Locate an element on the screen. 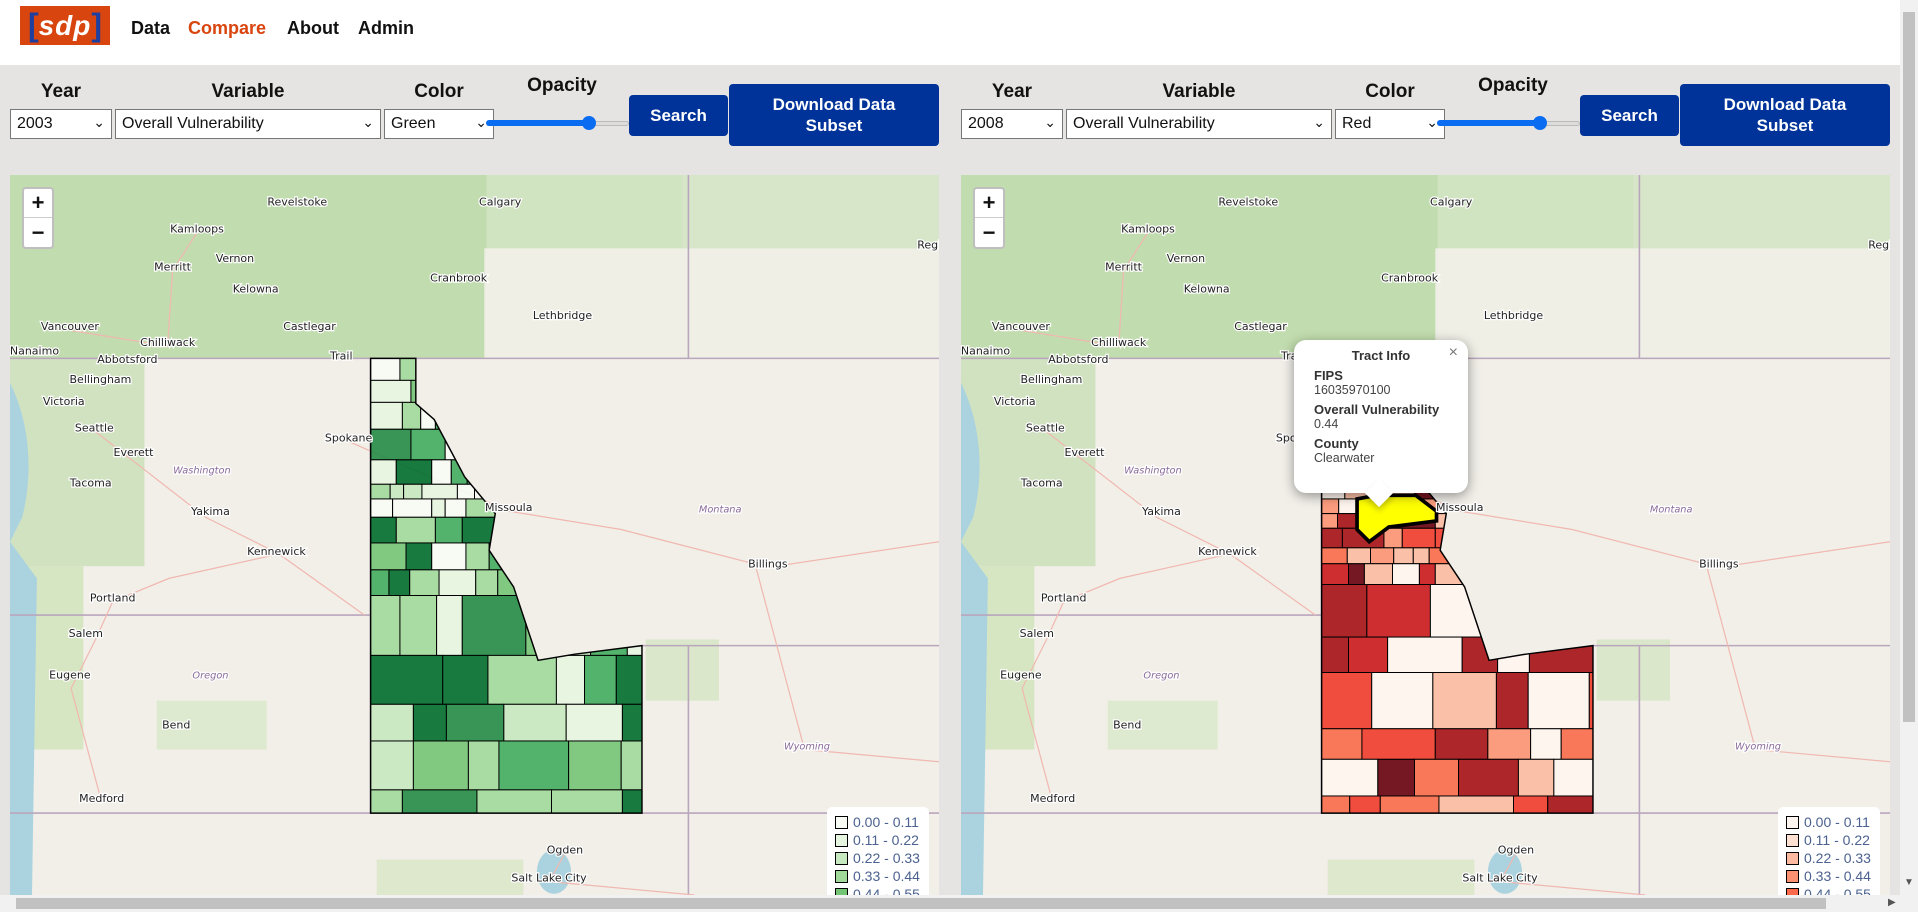 This screenshot has width=1918, height=912. close-icon: × is located at coordinates (1453, 353).